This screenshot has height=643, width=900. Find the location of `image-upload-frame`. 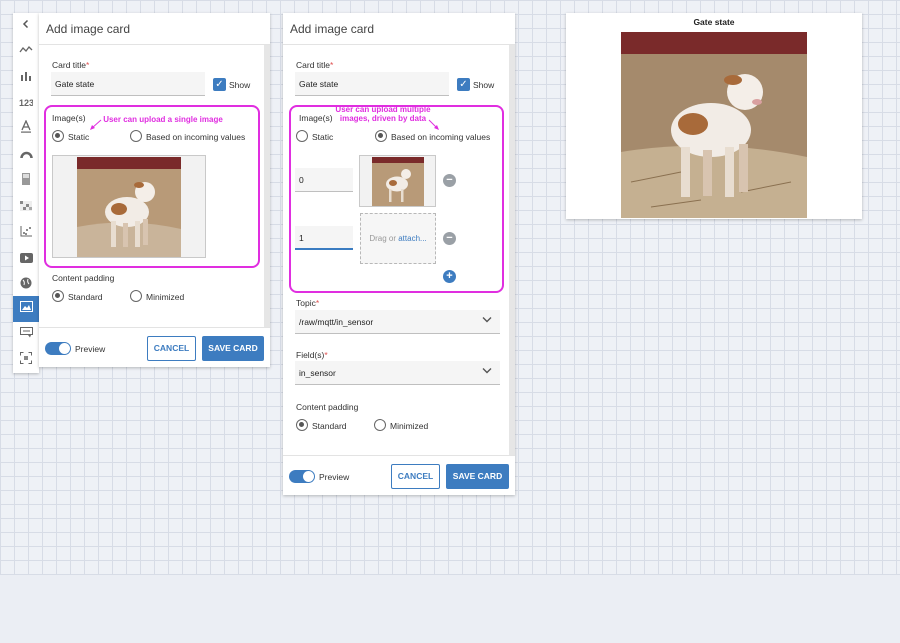

image-upload-frame is located at coordinates (129, 206).